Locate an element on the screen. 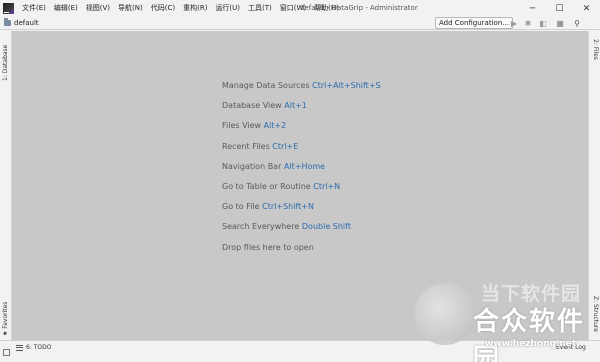 Image resolution: width=600 pixels, height=362 pixels. minimize-button: ─ is located at coordinates (532, 8).